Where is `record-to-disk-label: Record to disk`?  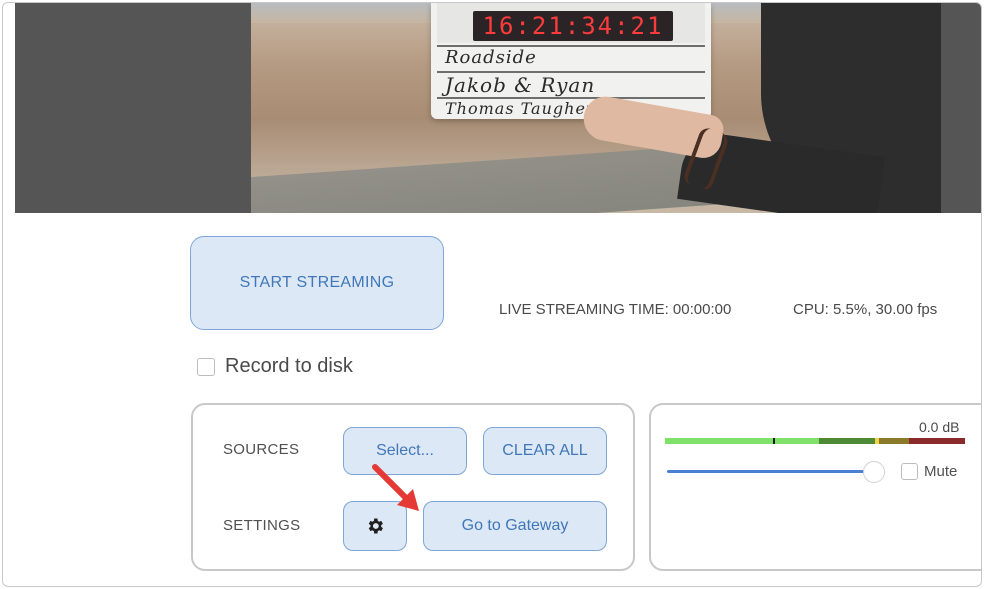
record-to-disk-label: Record to disk is located at coordinates (289, 366).